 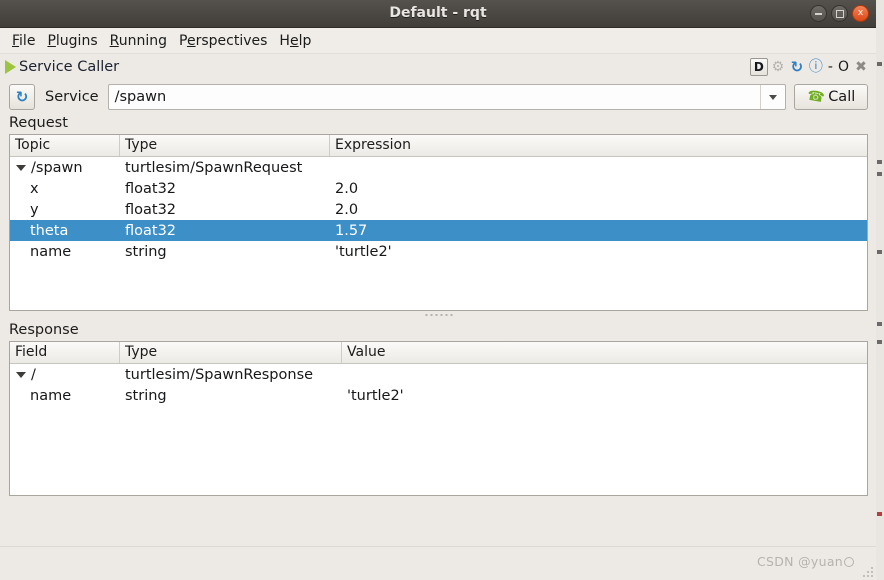 I want to click on call-button: ☎ Call, so click(x=831, y=97).